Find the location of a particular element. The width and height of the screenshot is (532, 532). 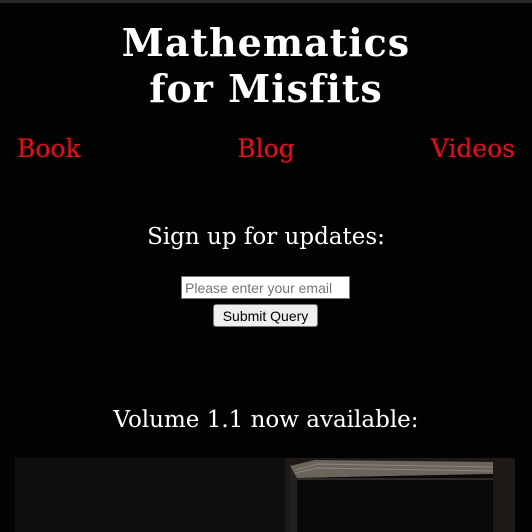

book-cover-image is located at coordinates (265, 495).